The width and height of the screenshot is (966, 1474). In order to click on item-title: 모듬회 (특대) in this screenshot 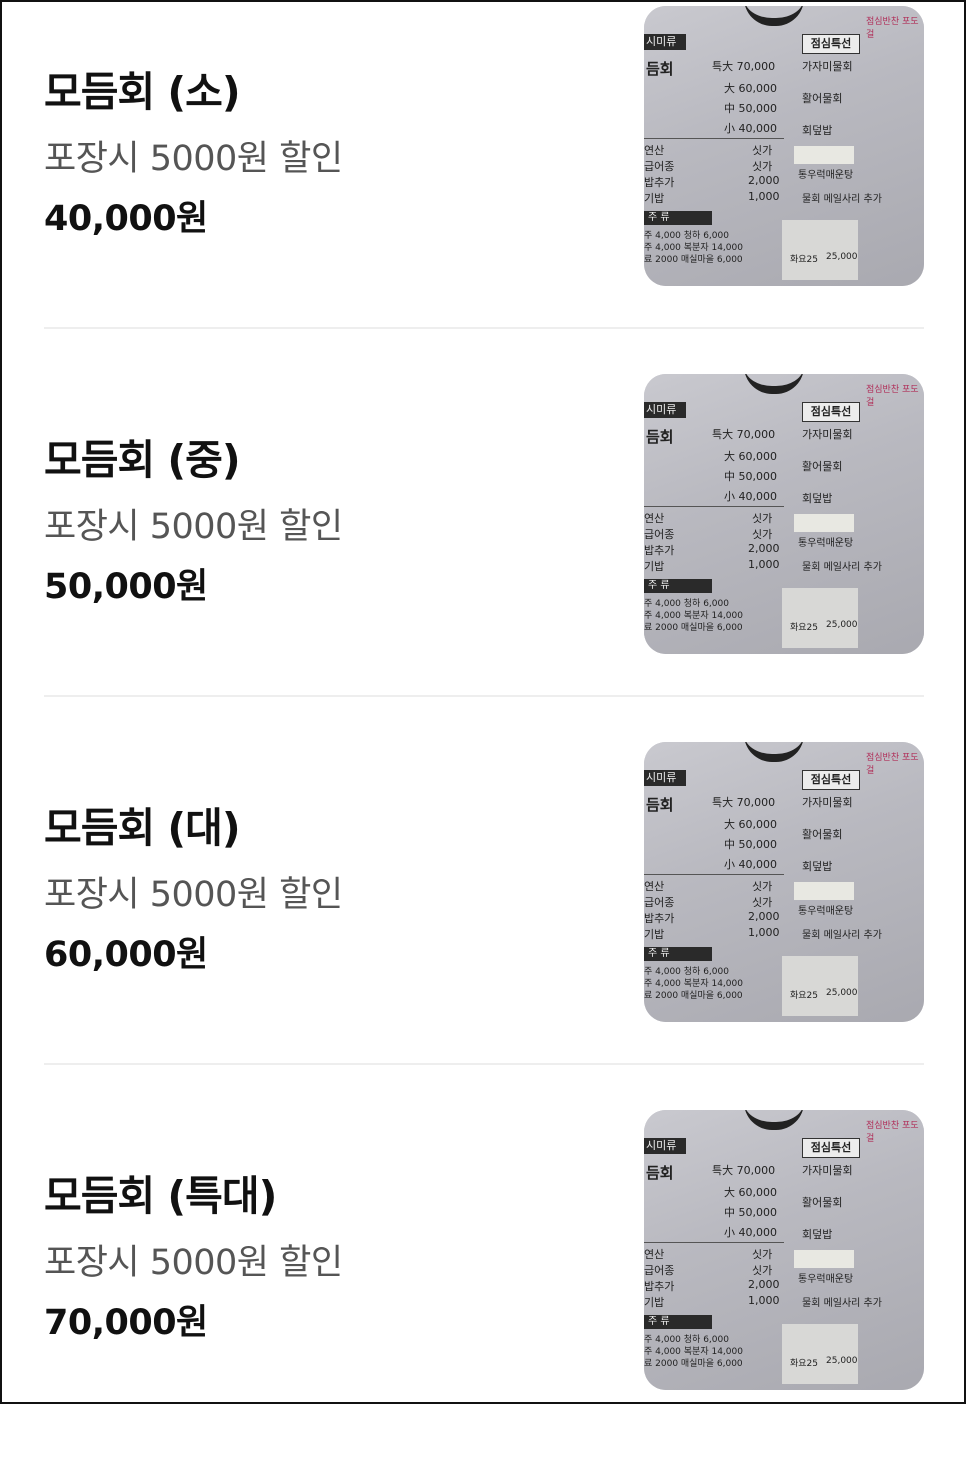, I will do `click(160, 1196)`.